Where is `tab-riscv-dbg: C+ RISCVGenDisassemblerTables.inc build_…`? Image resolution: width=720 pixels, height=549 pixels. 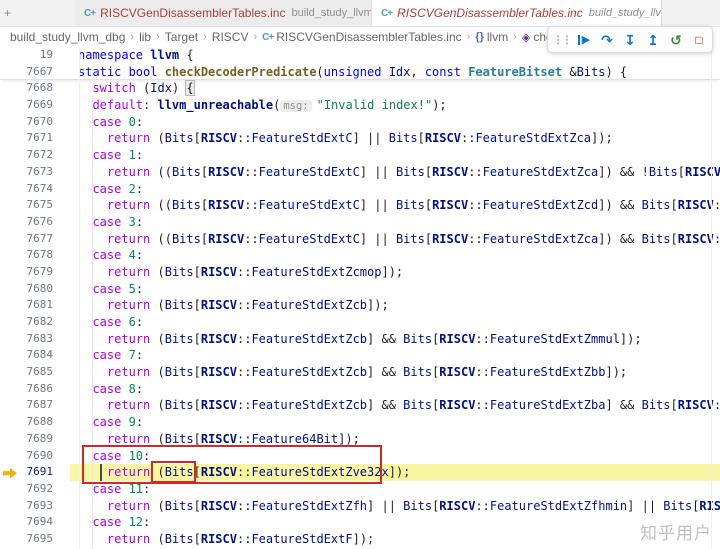
tab-riscv-dbg: C+ RISCVGenDisassemblerTables.inc build_… is located at coordinates (517, 13).